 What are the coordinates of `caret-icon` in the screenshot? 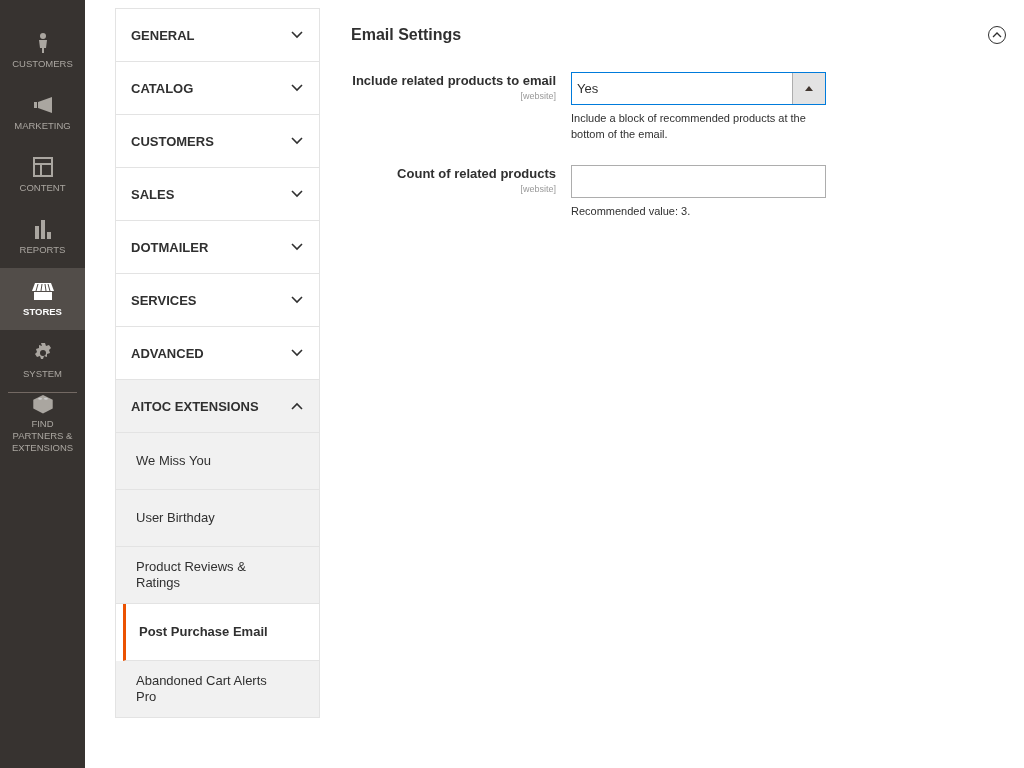 It's located at (809, 88).